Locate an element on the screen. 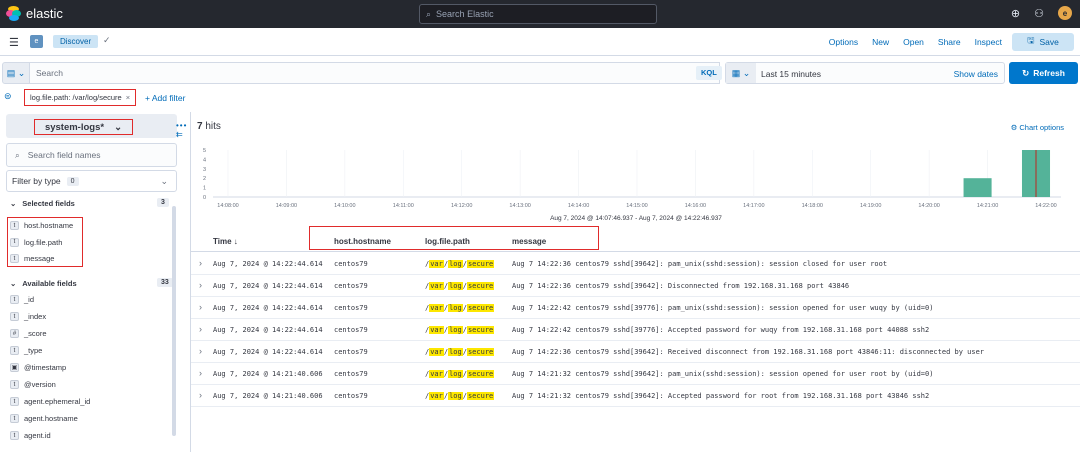  add-filter-button: + Add filter is located at coordinates (165, 98).